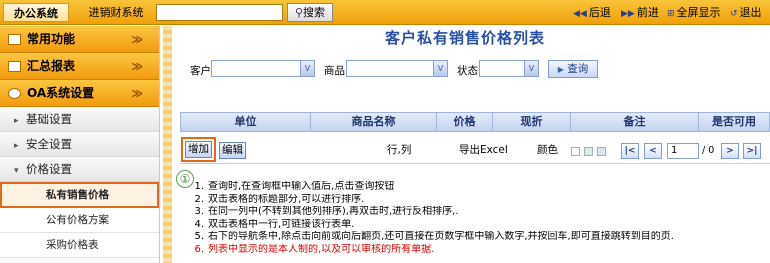  What do you see at coordinates (476, 187) in the screenshot?
I see `instruction-item: 1. 查询时,在查询框中输入值后,点击查询按钮` at bounding box center [476, 187].